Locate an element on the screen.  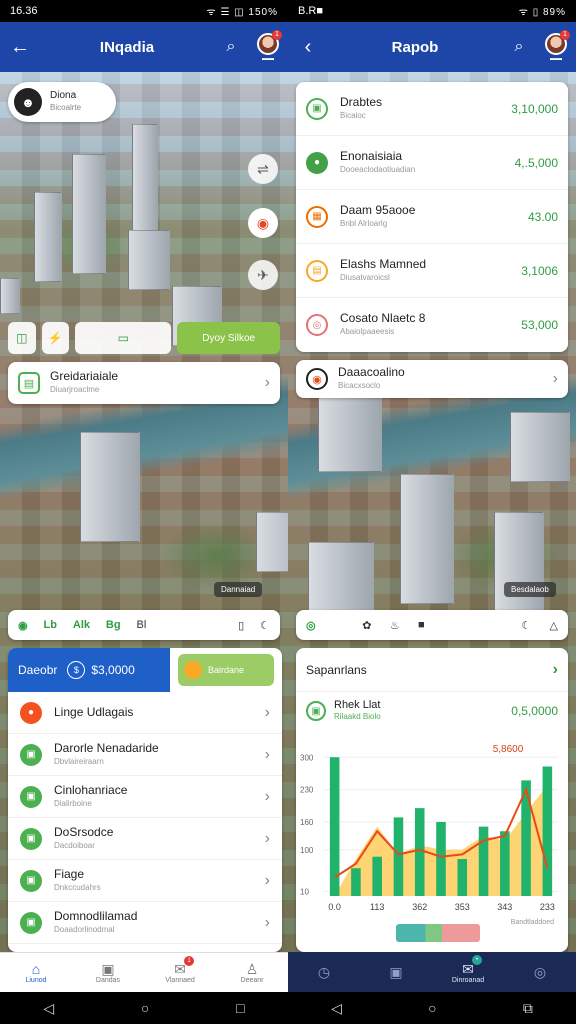
status-bar: 16.36 ᯤ ☰ ◫ 150% is located at coordinates (144, 11).